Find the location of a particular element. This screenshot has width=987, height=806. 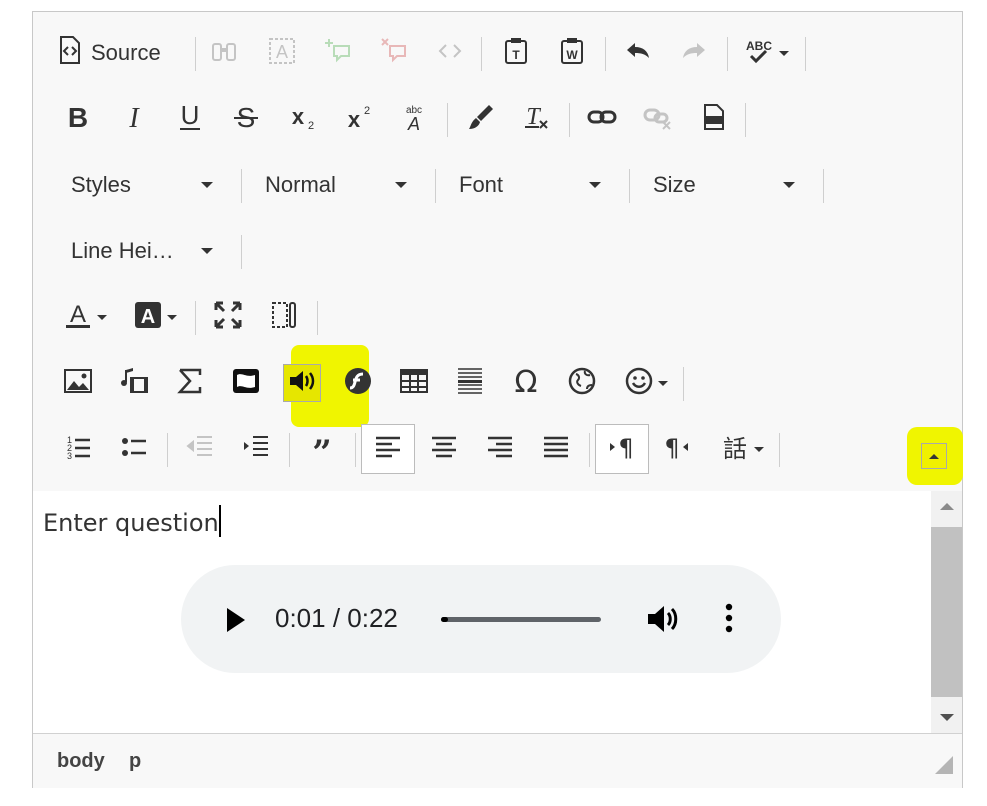

paste-as-text-icon: T is located at coordinates (516, 53).